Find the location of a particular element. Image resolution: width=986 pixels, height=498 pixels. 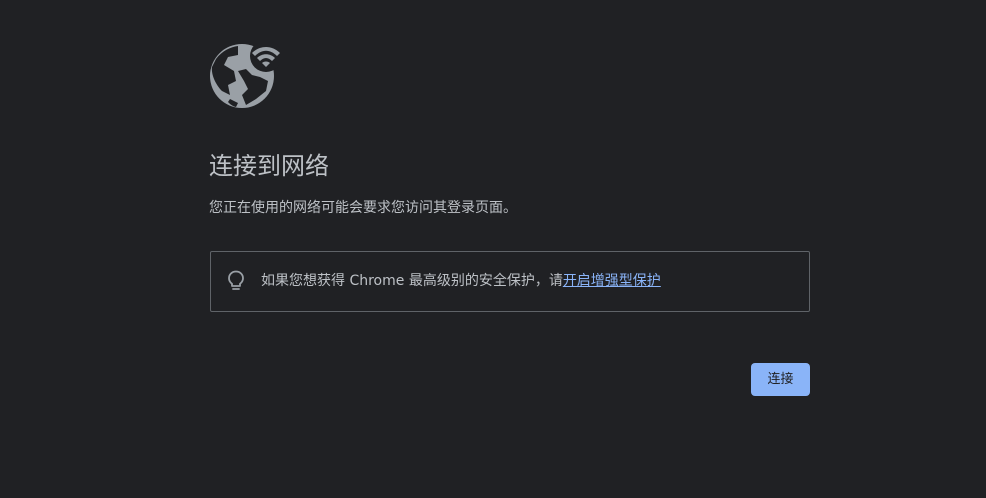

security-info-box: 如果您想获得 Chrome 最高级别的安全保护，请开启增强型保护 is located at coordinates (510, 281).